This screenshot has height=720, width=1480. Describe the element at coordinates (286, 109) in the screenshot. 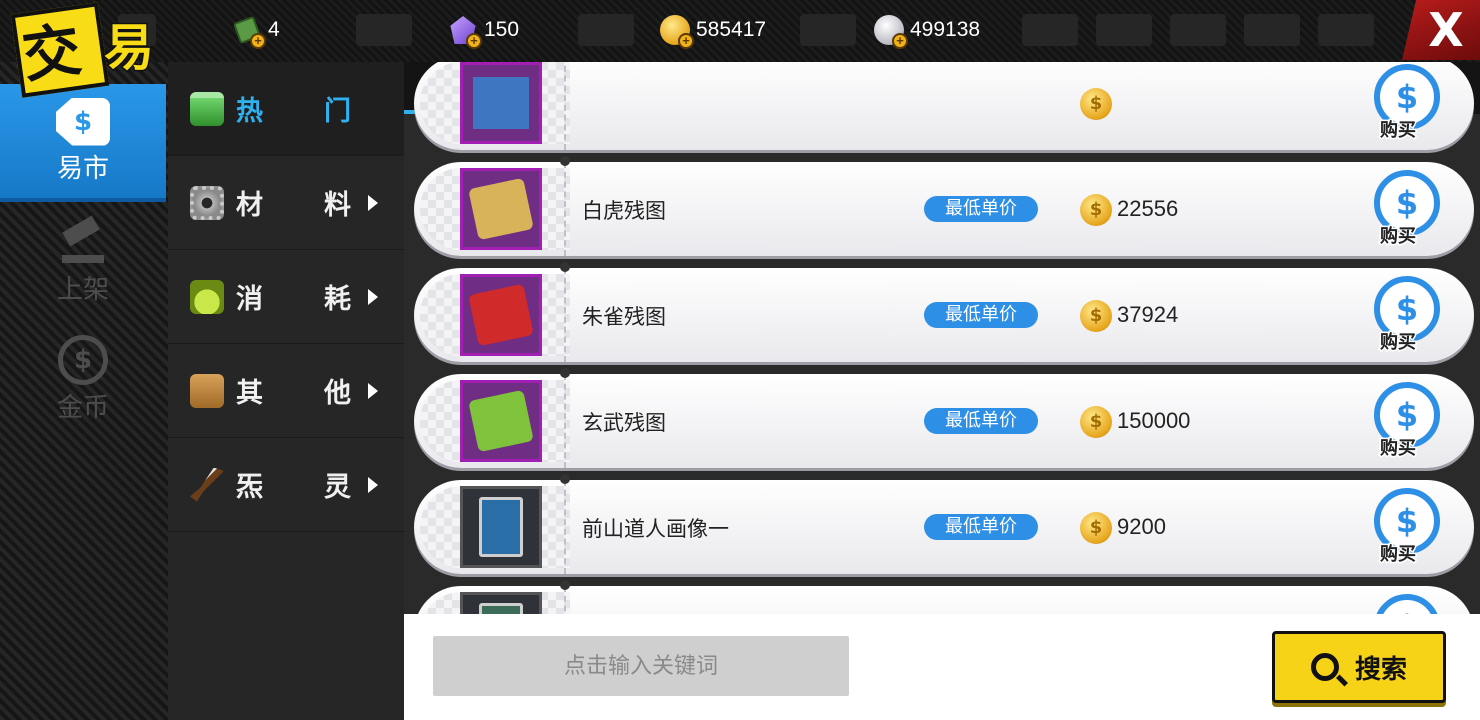

I see `category-hot: 热 门` at that location.